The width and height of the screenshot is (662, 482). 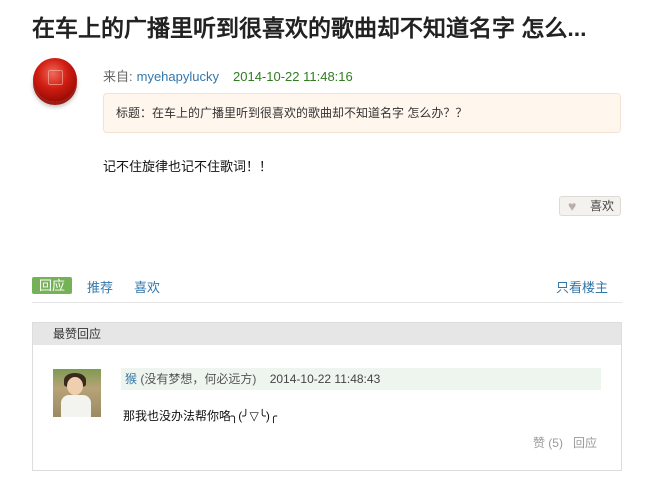 What do you see at coordinates (228, 75) in the screenshot?
I see `post-meta: 来自: myehapylucky 2014-10-22 11:48:16` at bounding box center [228, 75].